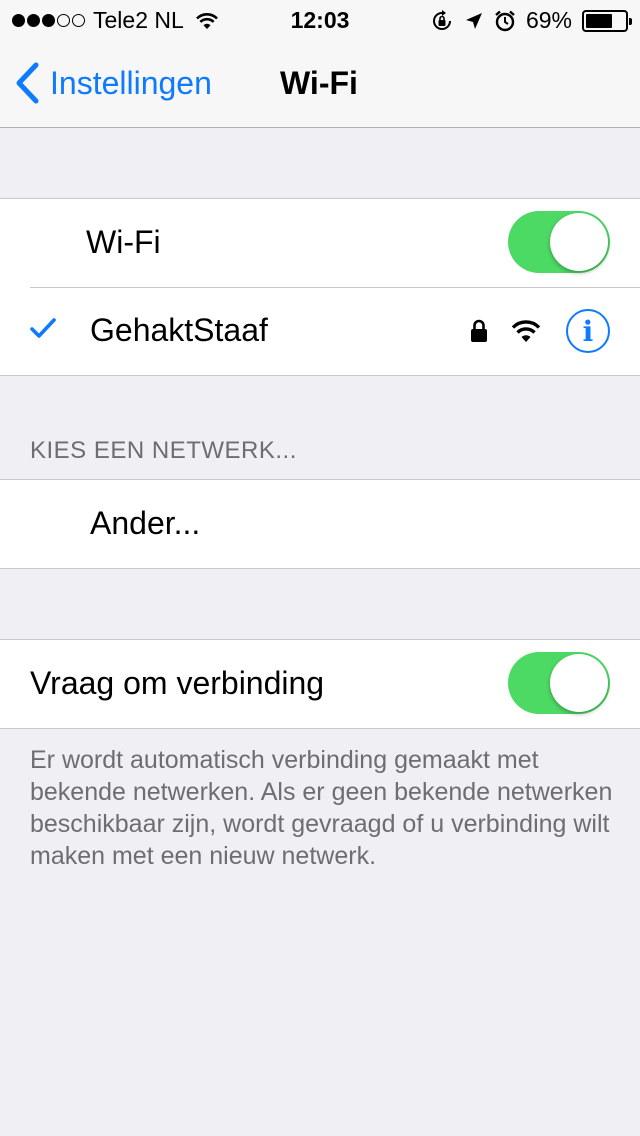 Image resolution: width=640 pixels, height=1136 pixels. I want to click on back-button-label: Instellingen, so click(131, 82).